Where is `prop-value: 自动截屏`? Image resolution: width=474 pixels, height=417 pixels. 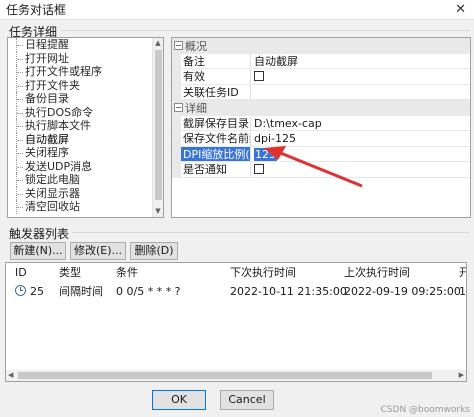
prop-value: 自动截屏 is located at coordinates (360, 61).